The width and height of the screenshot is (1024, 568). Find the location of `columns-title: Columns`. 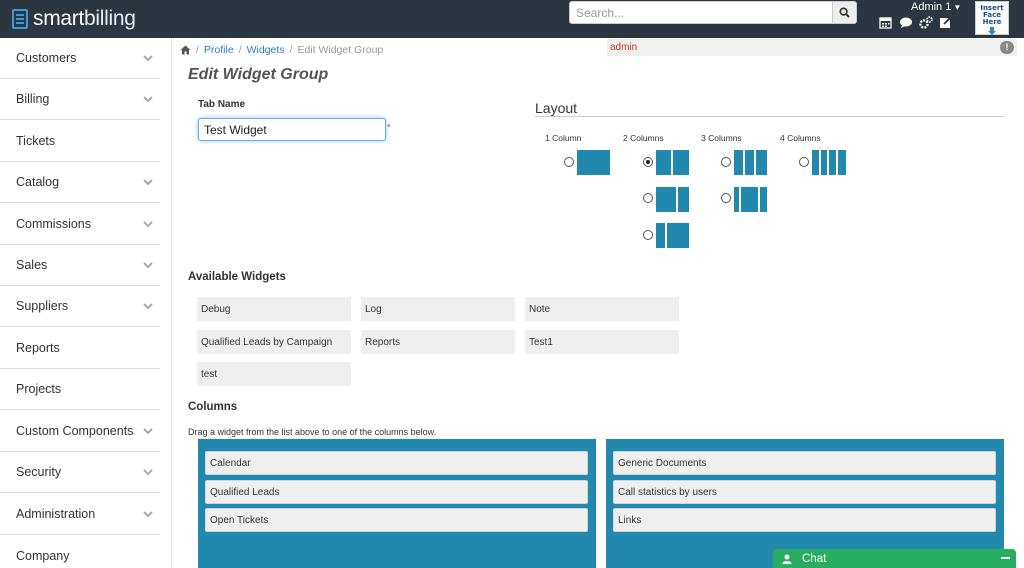

columns-title: Columns is located at coordinates (213, 407).